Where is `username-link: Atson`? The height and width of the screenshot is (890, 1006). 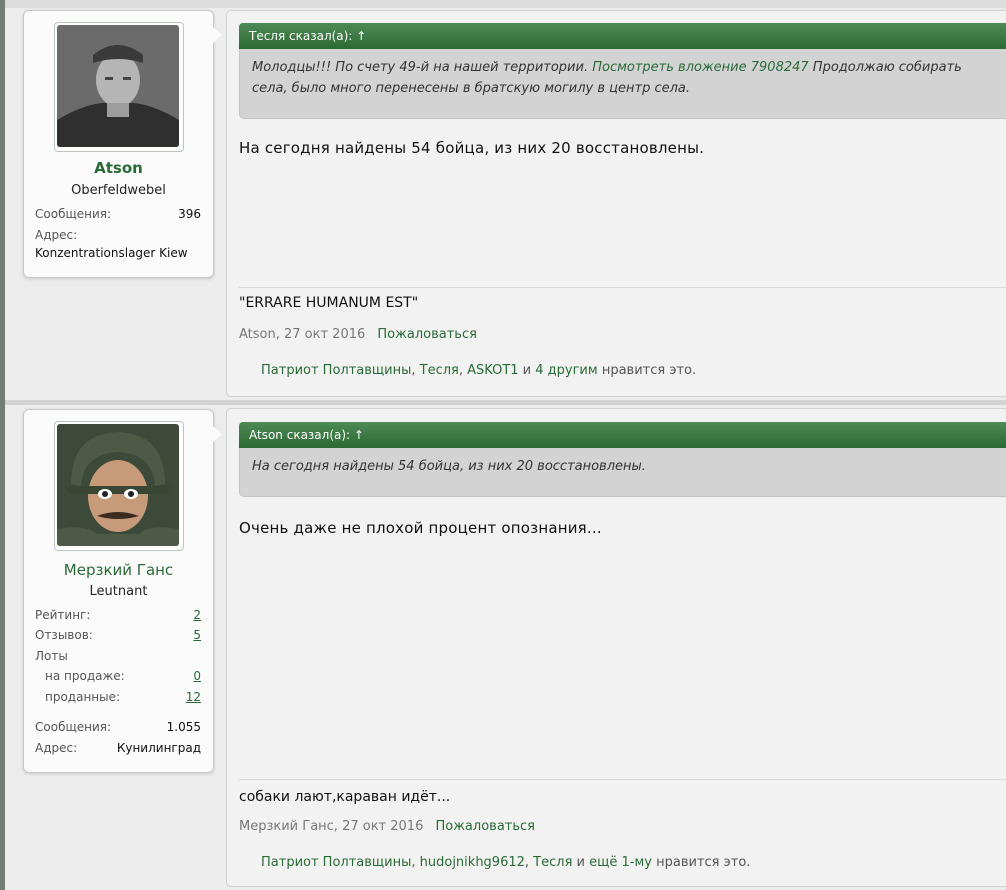 username-link: Atson is located at coordinates (118, 168).